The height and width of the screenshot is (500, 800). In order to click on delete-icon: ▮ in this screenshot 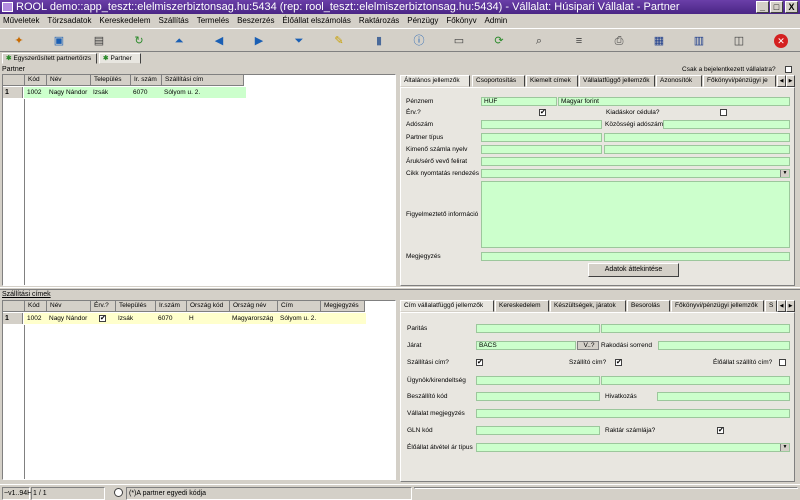, I will do `click(379, 41)`.